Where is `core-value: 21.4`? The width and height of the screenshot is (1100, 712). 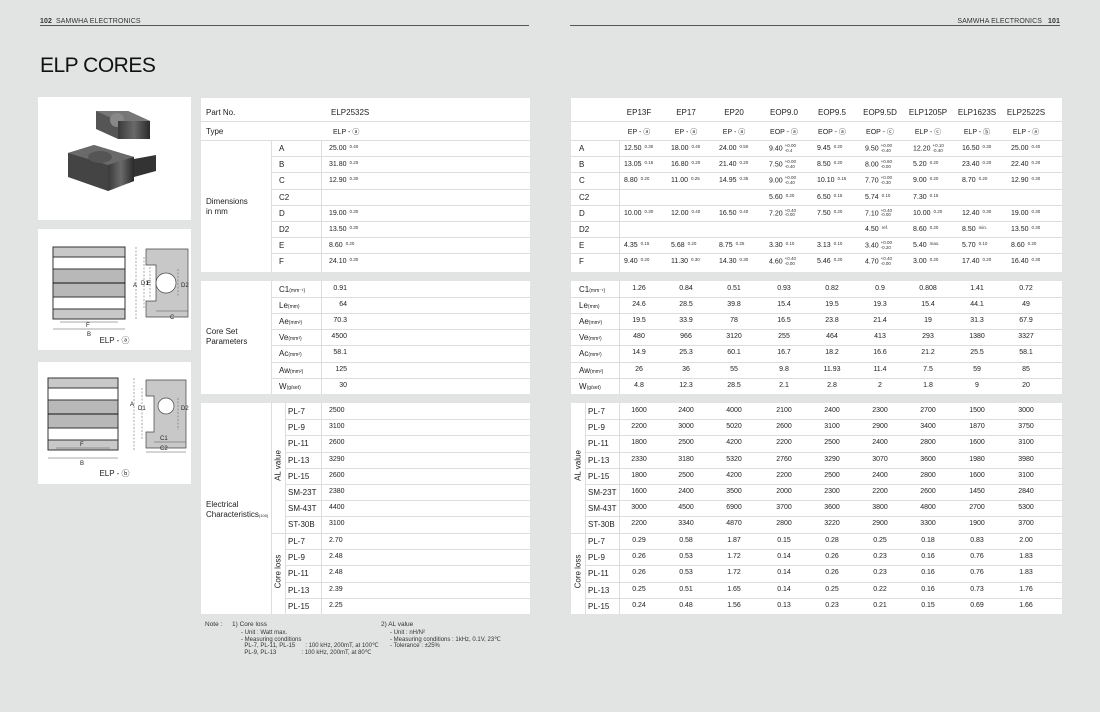 core-value: 21.4 is located at coordinates (880, 321).